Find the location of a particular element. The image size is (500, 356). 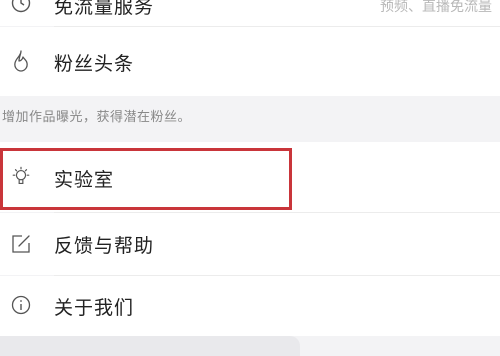

menu-item-label: 反馈与帮助 is located at coordinates (104, 246).